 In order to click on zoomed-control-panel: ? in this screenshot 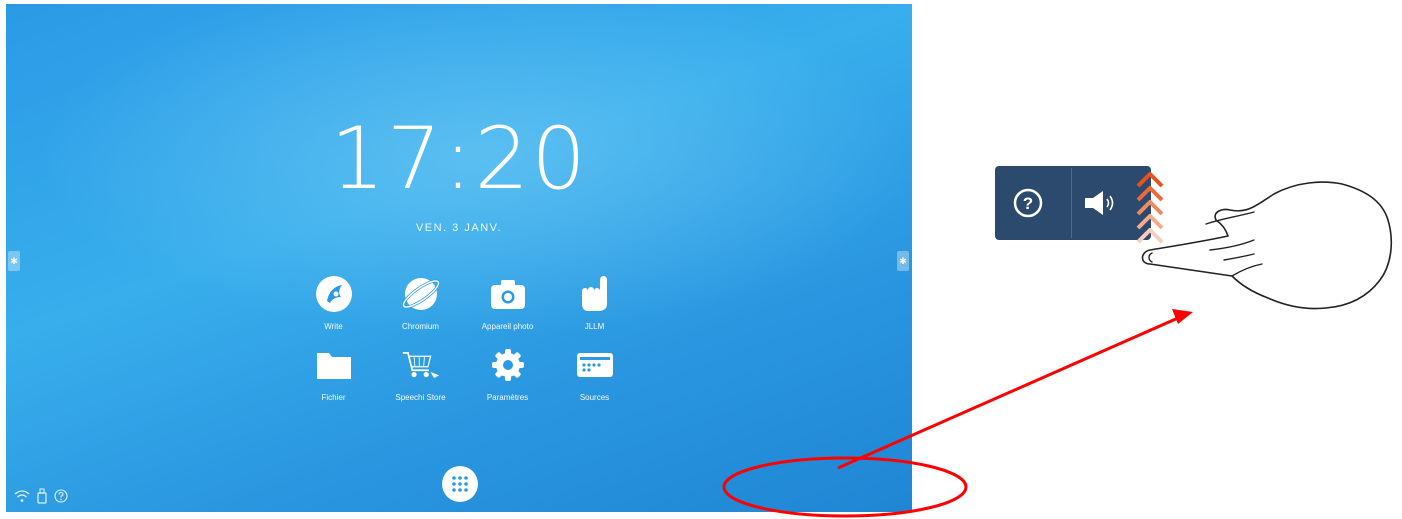, I will do `click(1073, 203)`.